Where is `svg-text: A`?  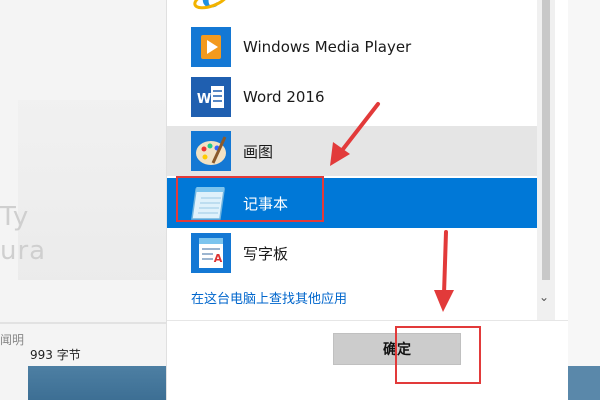 svg-text: A is located at coordinates (218, 258).